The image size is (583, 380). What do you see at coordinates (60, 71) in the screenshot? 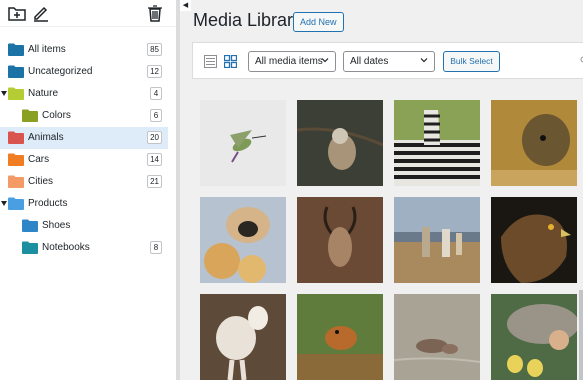
I see `folder-label: Uncategorized` at bounding box center [60, 71].